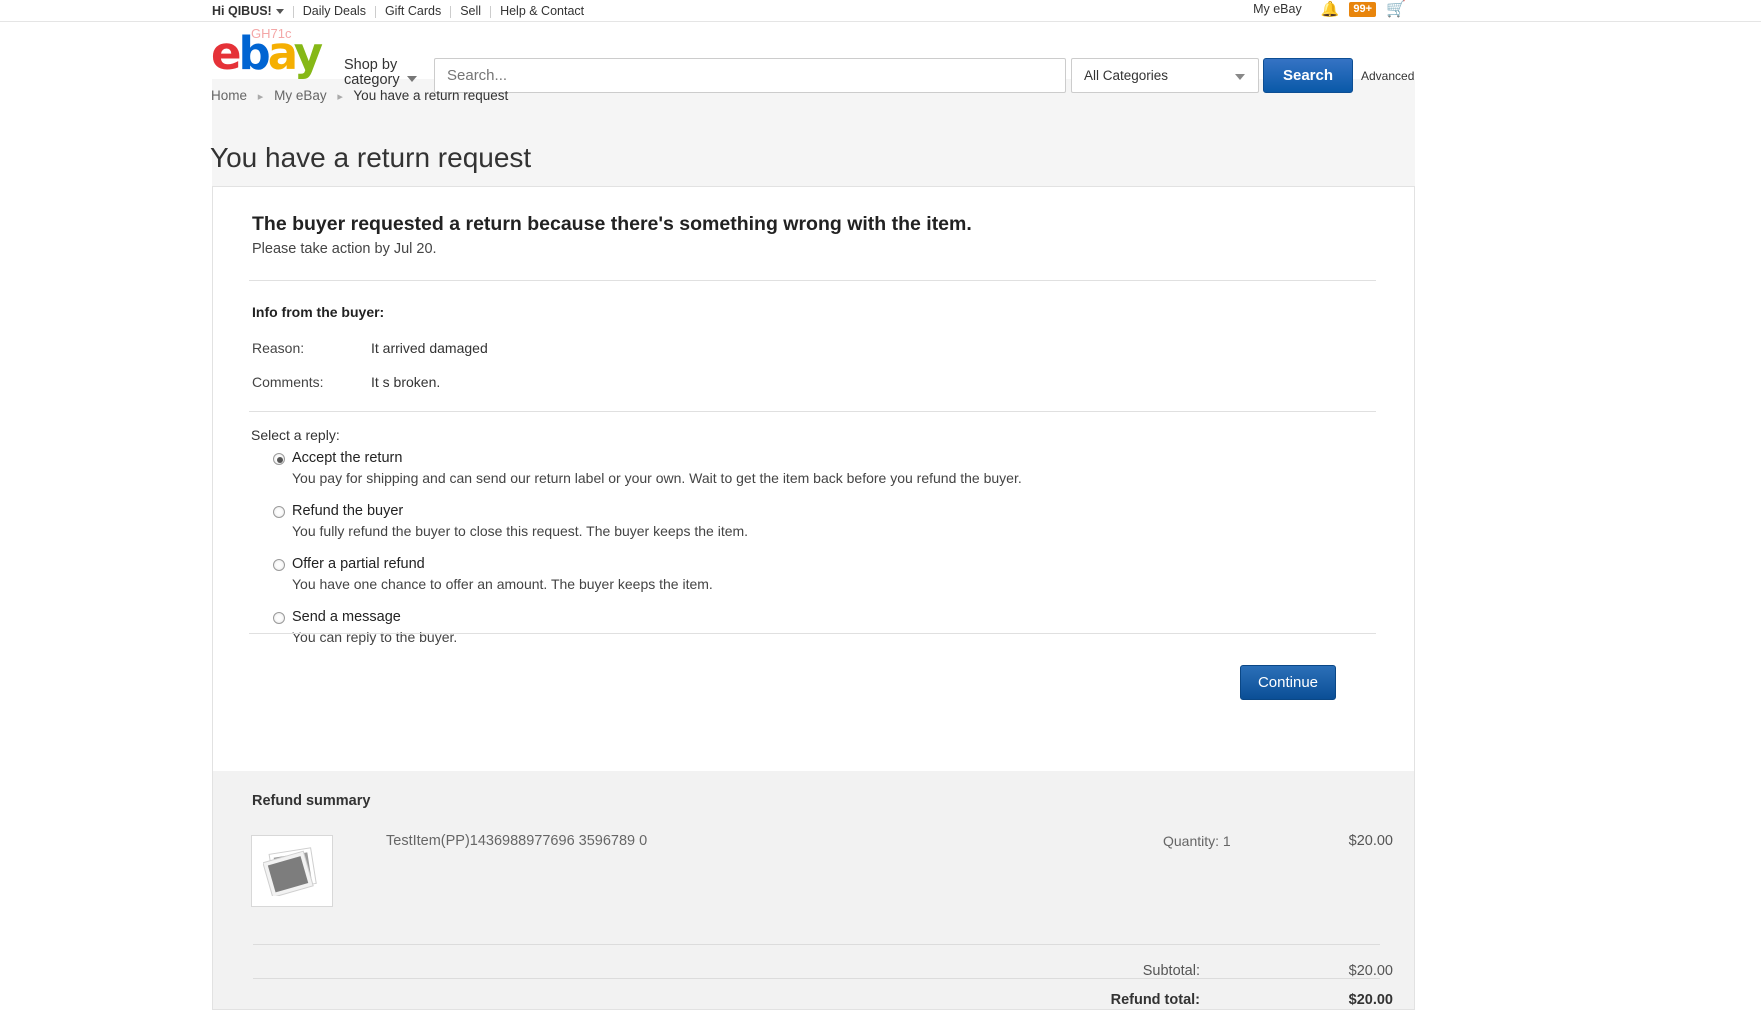 This screenshot has width=1761, height=1010. What do you see at coordinates (406, 382) in the screenshot?
I see `comments-value: It s broken.` at bounding box center [406, 382].